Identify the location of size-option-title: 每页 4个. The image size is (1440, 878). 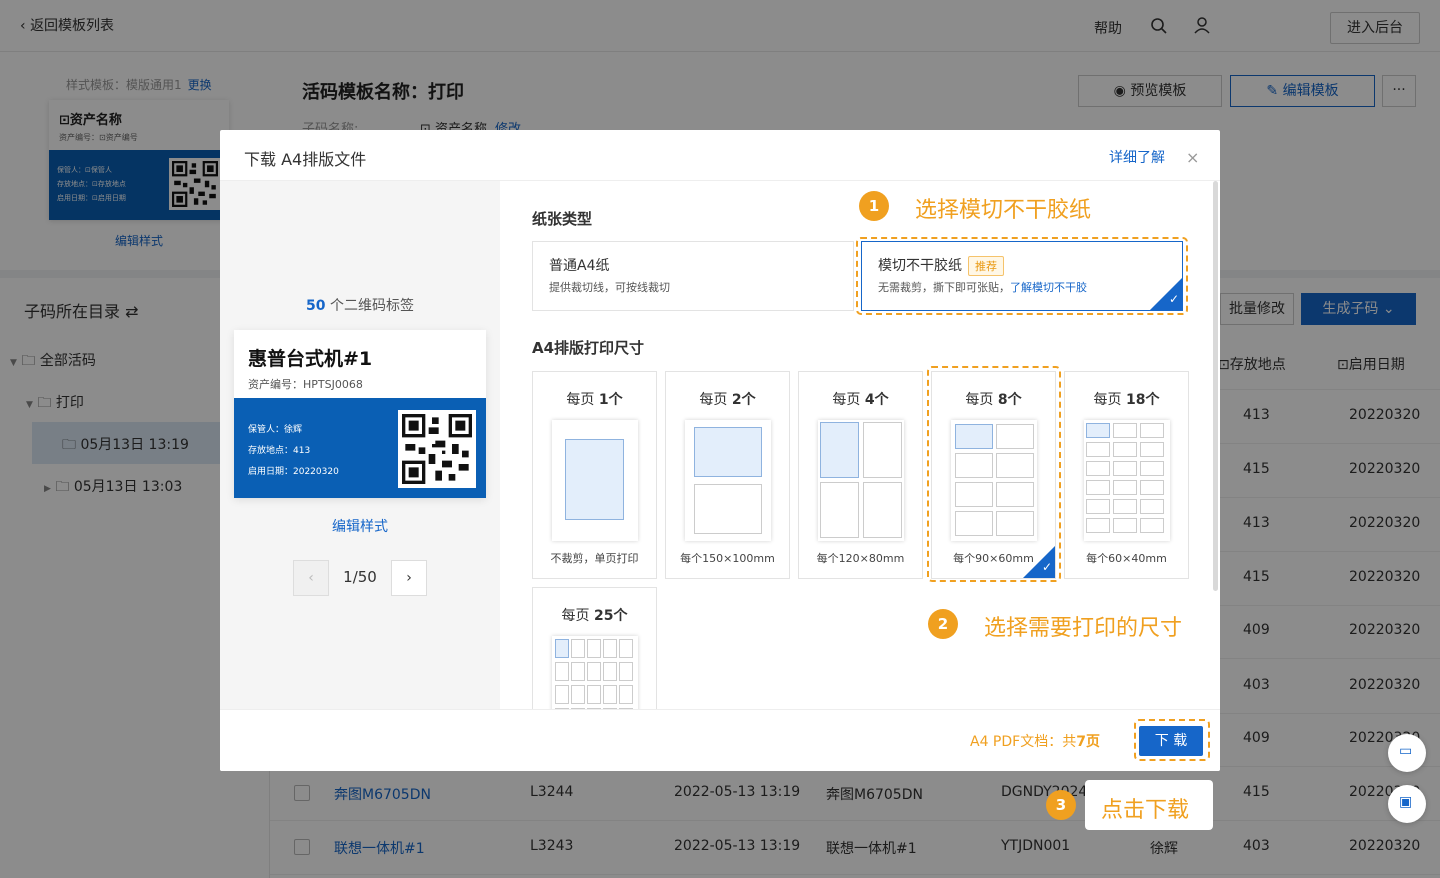
(860, 399).